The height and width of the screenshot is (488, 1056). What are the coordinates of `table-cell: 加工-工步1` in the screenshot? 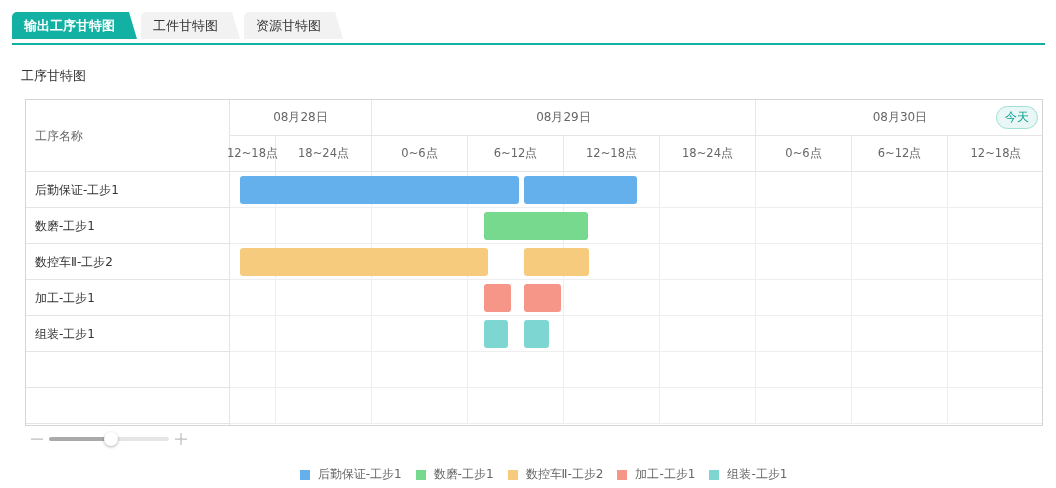 It's located at (127, 298).